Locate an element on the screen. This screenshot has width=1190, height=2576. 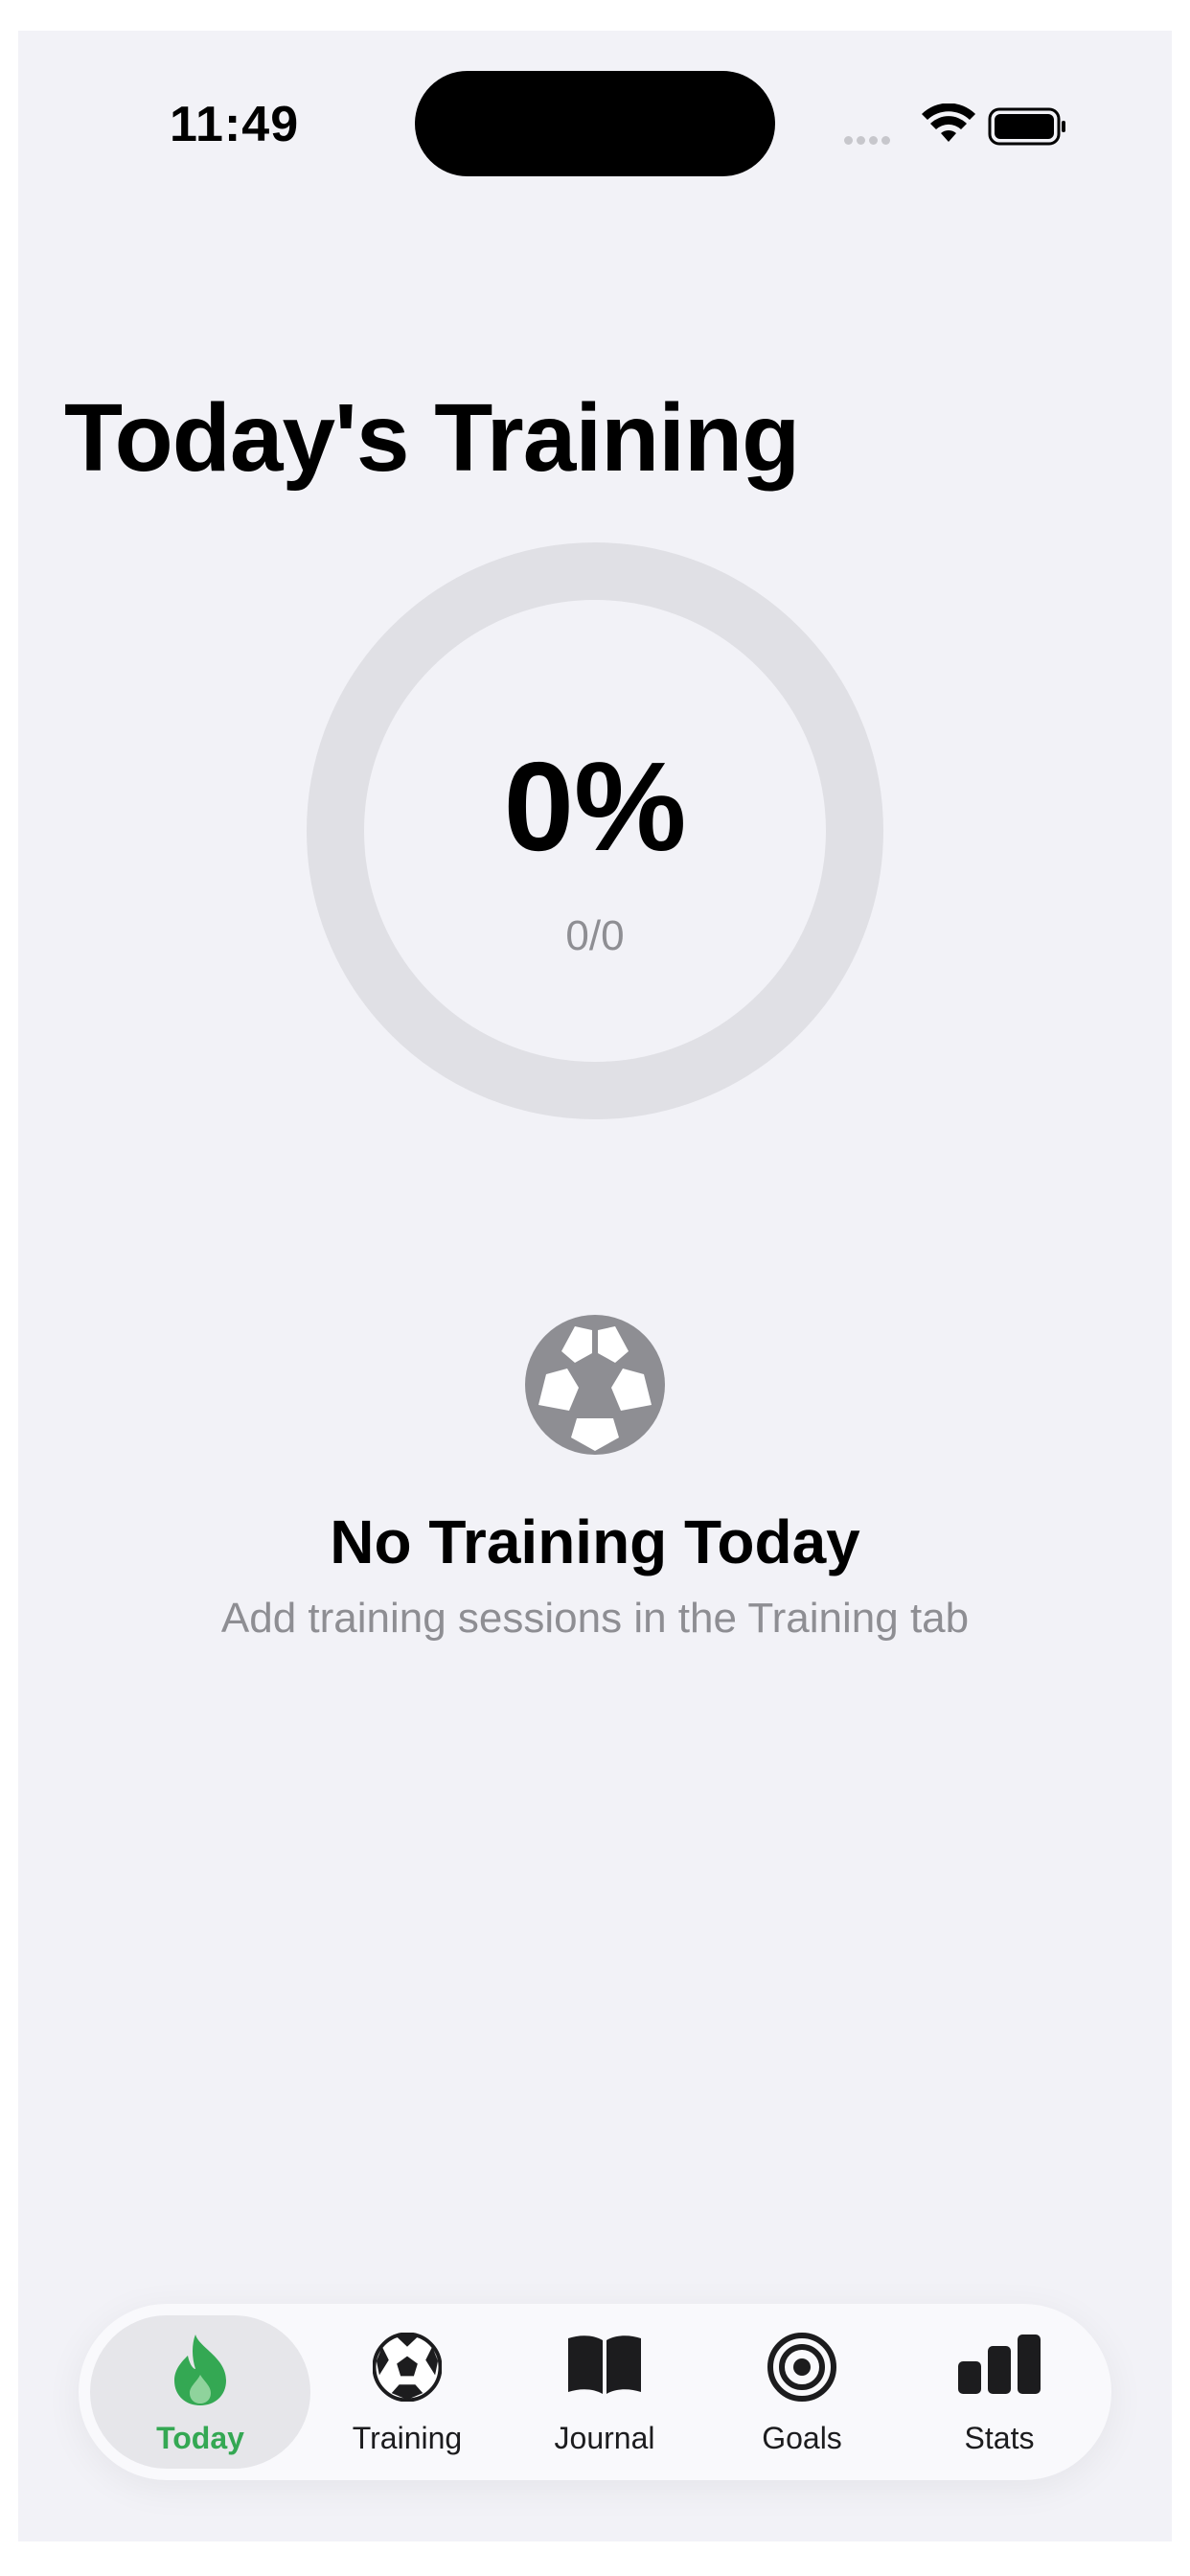
empty-state-title: No Training Today is located at coordinates (595, 1541).